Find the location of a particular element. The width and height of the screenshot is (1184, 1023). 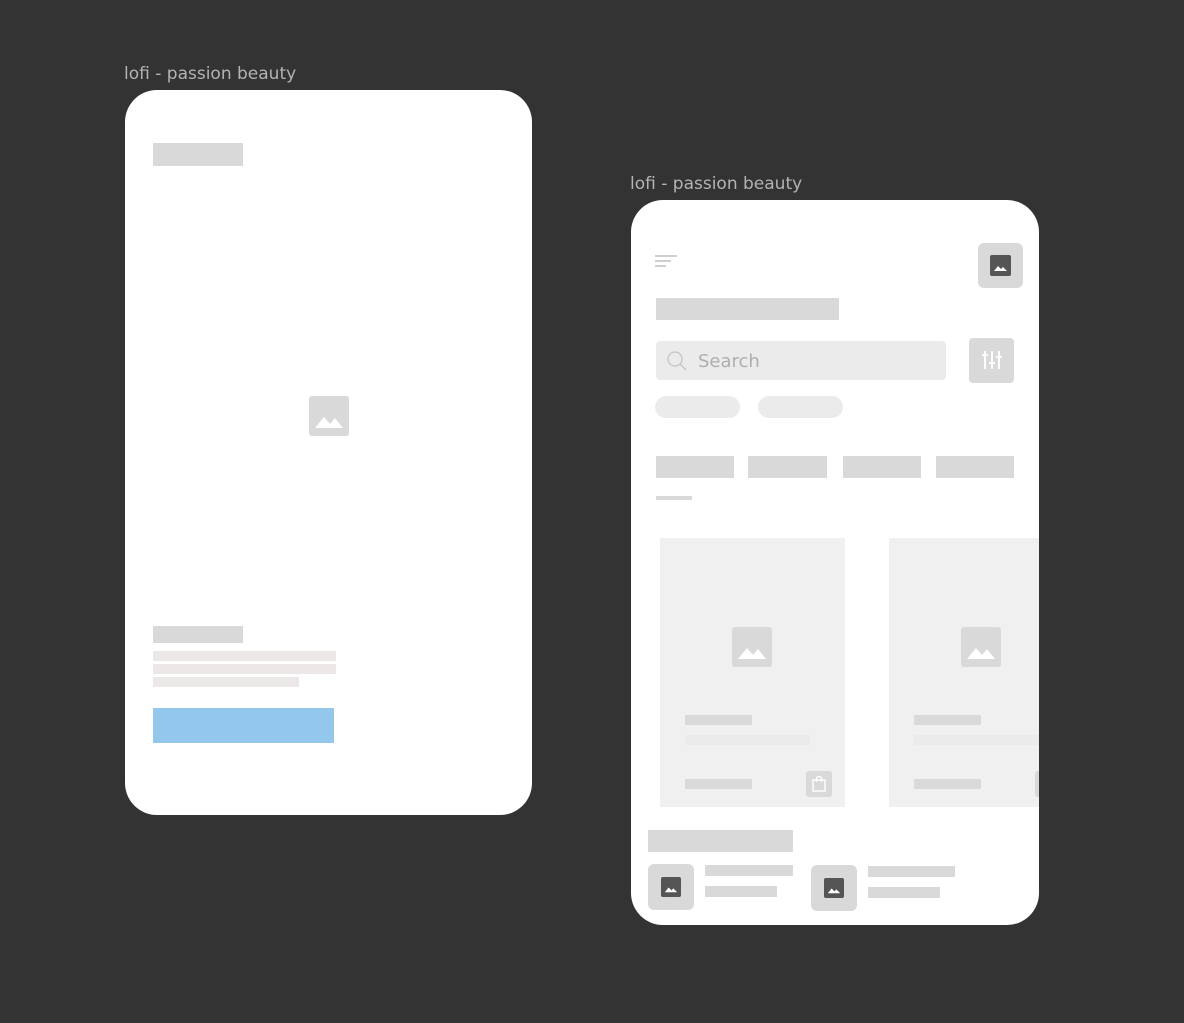

section-title-placeholder is located at coordinates (720, 841).